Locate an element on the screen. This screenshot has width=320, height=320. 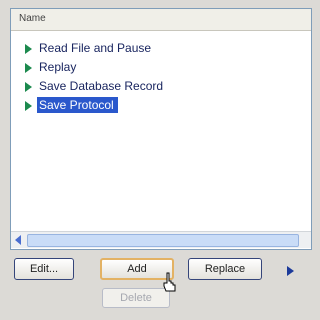
delete-button: Delete is located at coordinates (136, 298).